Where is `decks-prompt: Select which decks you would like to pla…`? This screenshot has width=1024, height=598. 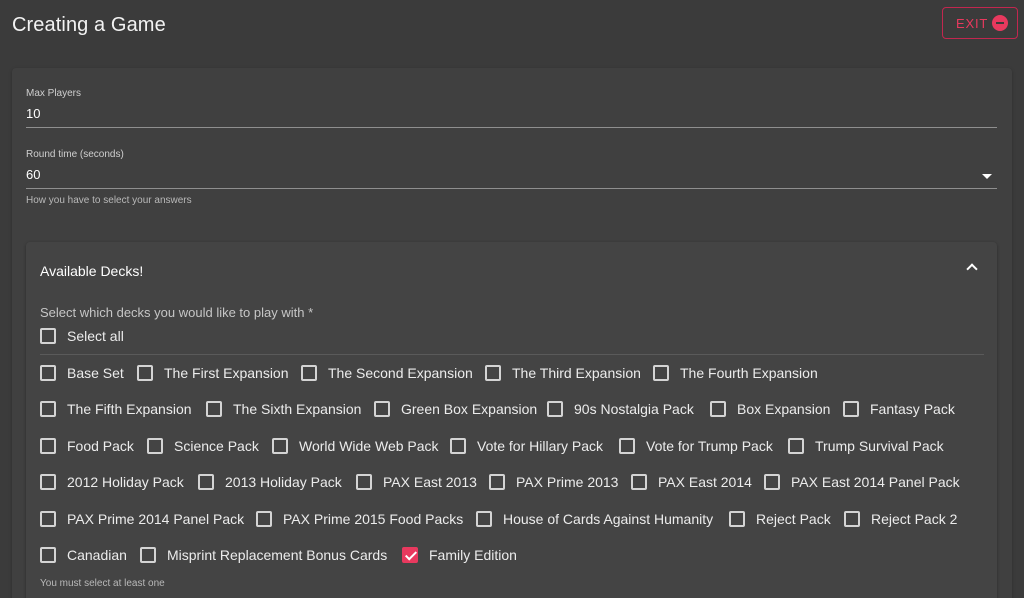
decks-prompt: Select which decks you would like to pla… is located at coordinates (177, 312).